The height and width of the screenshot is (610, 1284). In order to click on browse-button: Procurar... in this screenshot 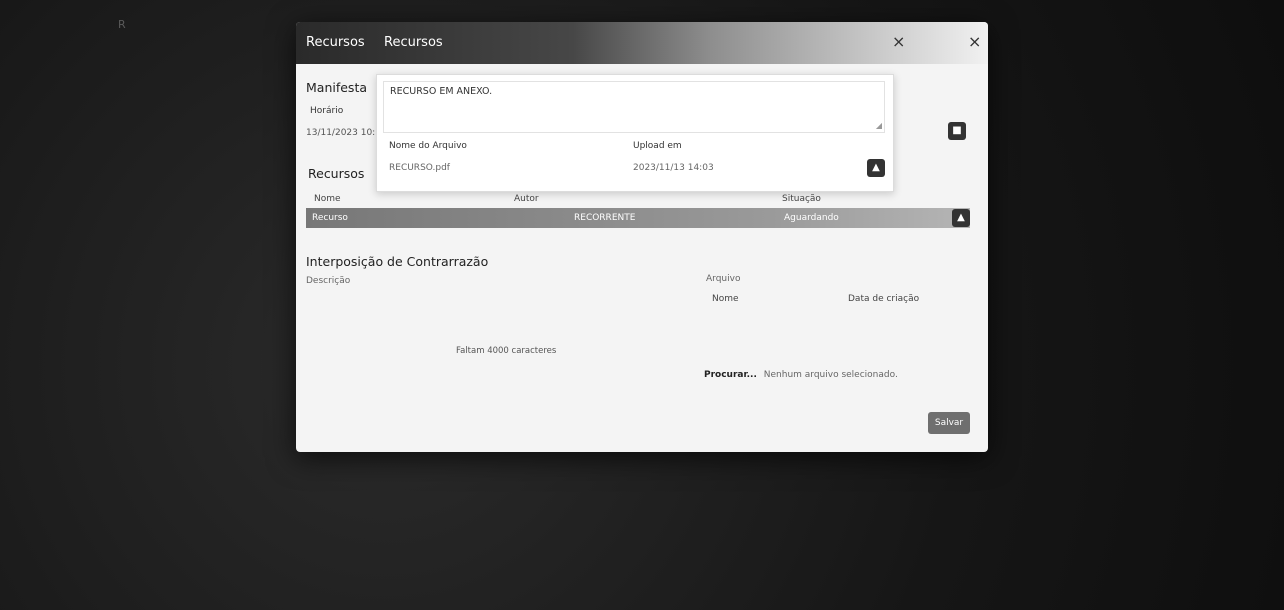, I will do `click(730, 375)`.